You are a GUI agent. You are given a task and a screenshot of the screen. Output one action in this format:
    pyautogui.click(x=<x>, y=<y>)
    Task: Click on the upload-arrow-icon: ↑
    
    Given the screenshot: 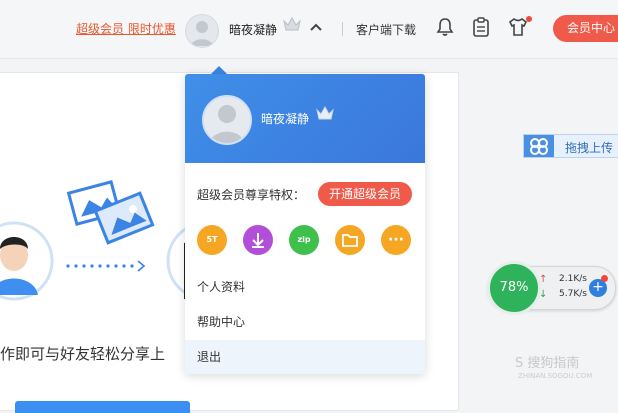 What is the action you would take?
    pyautogui.click(x=543, y=279)
    